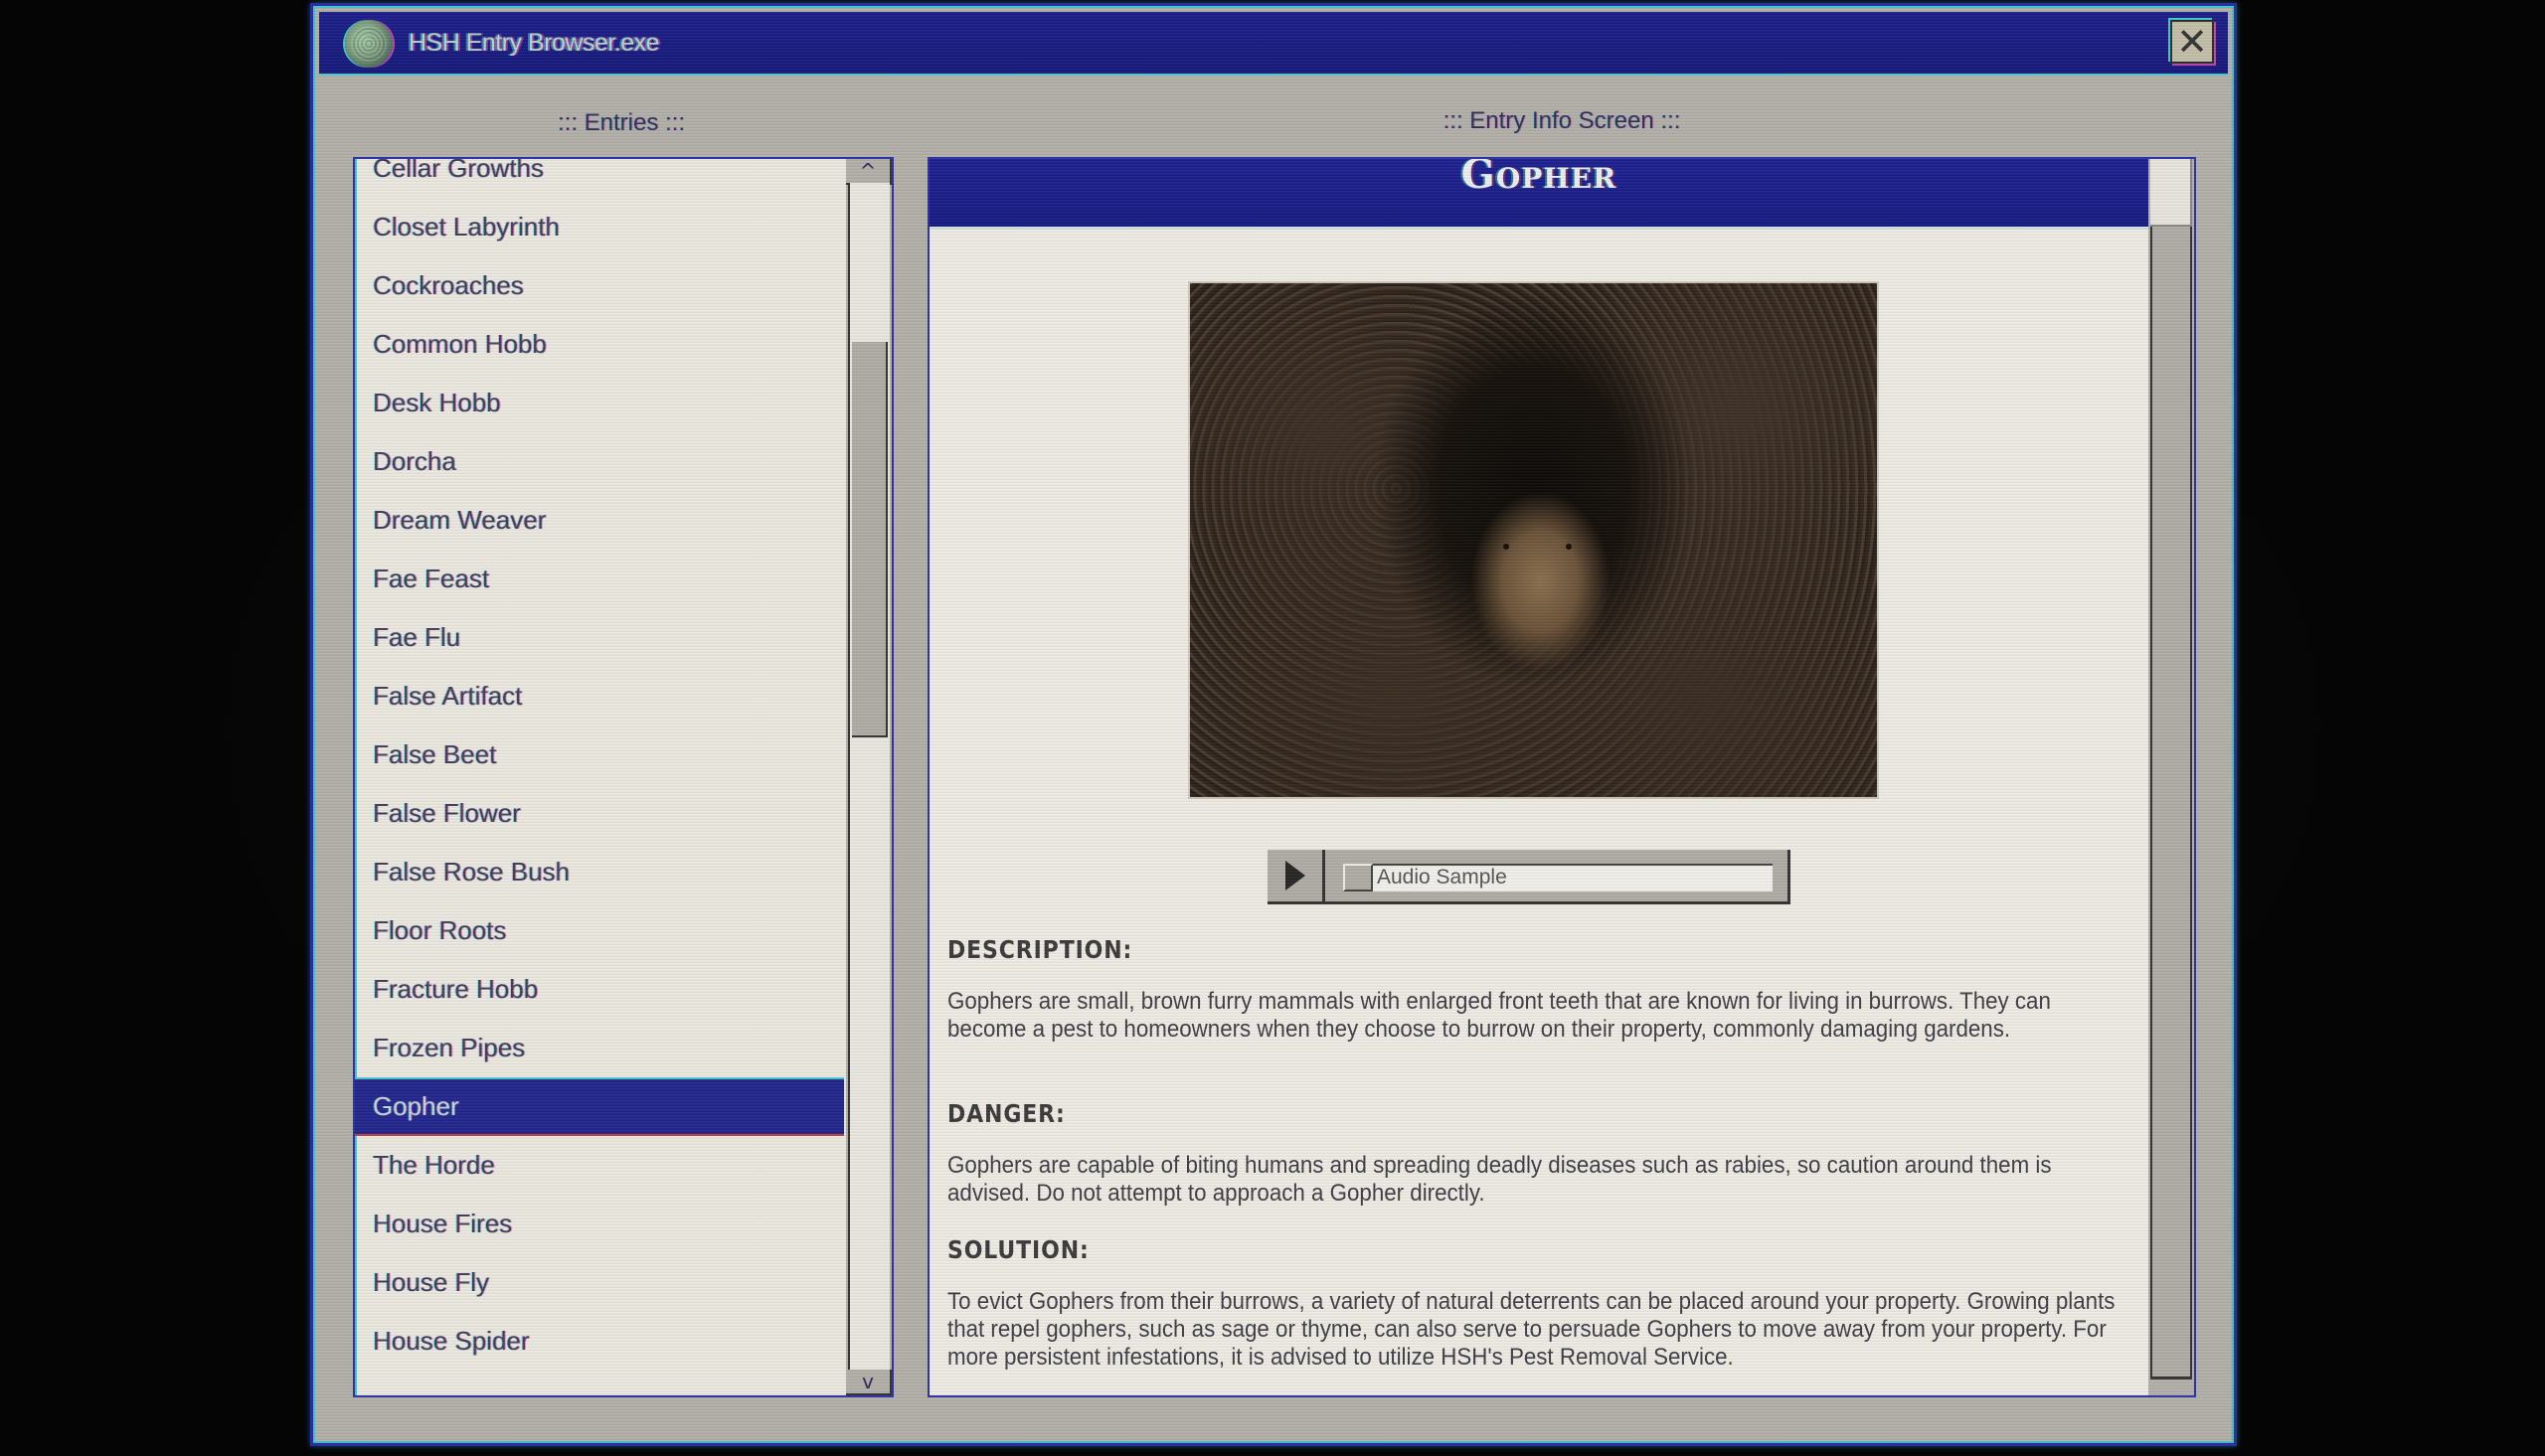 Image resolution: width=2545 pixels, height=1456 pixels. What do you see at coordinates (599, 178) in the screenshot?
I see `list-item: Cellar Growths` at bounding box center [599, 178].